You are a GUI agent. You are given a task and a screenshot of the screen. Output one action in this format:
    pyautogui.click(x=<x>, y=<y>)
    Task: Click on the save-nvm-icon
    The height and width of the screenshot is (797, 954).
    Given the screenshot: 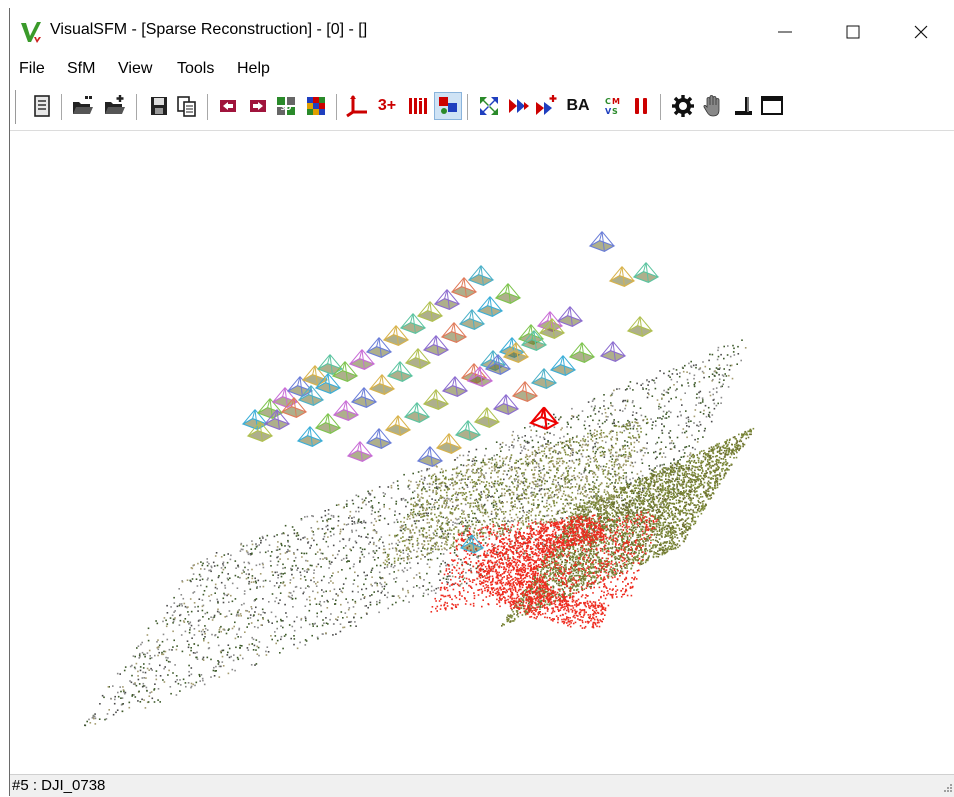 What is the action you would take?
    pyautogui.click(x=159, y=106)
    